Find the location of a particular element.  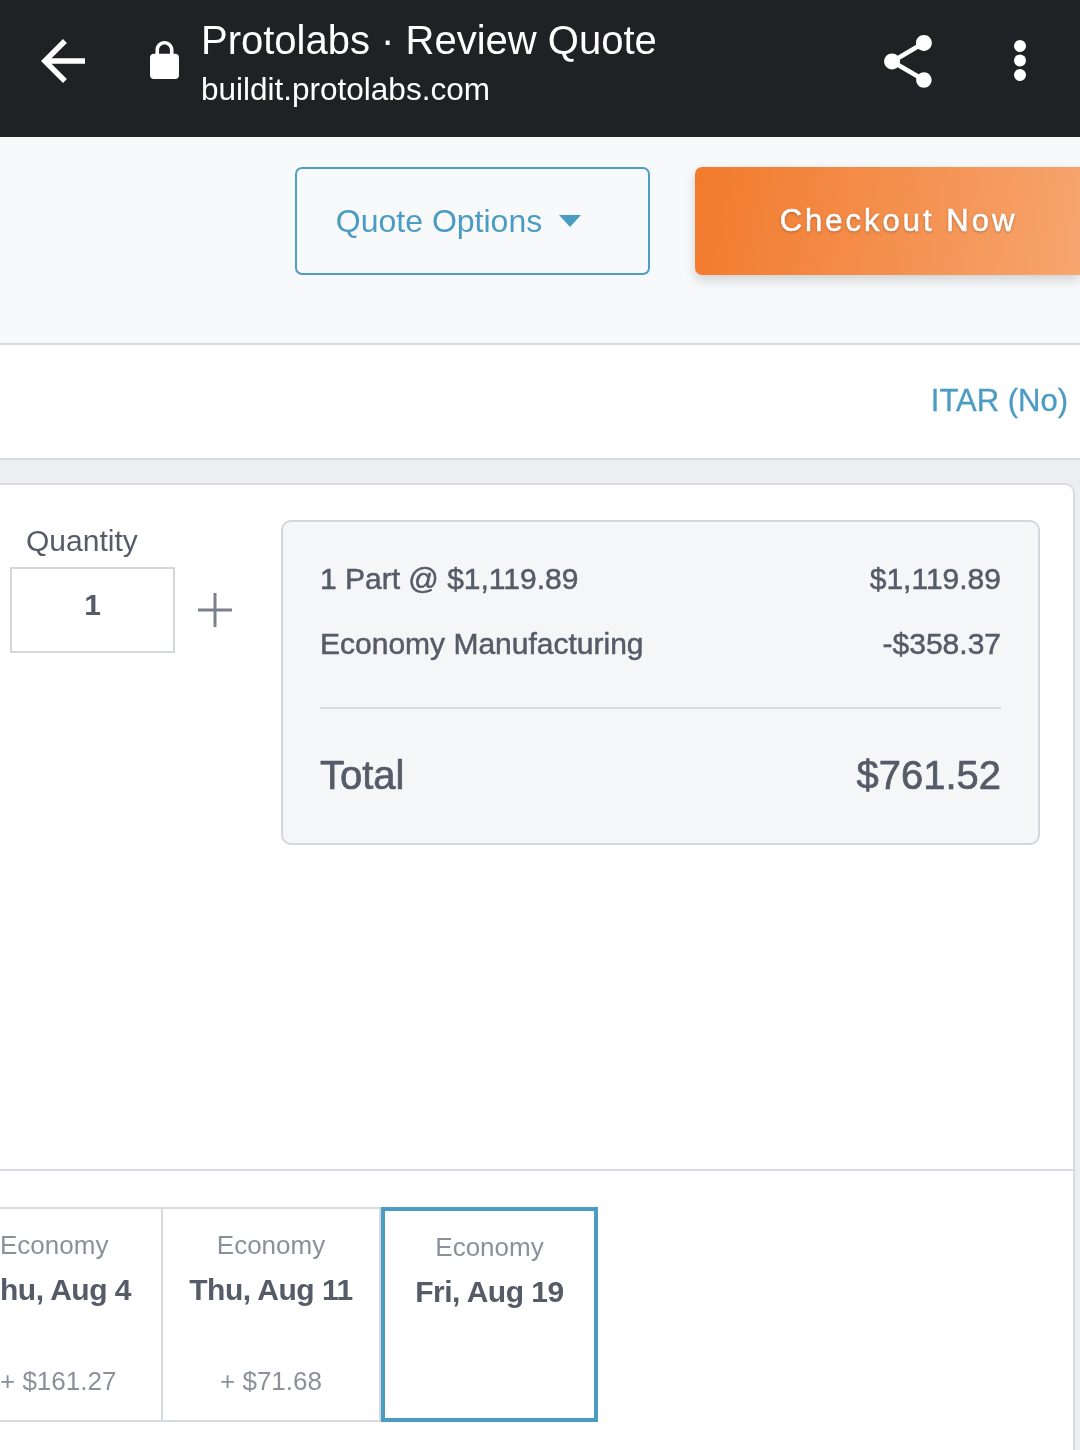

delivery-price: + $71.68 is located at coordinates (271, 1381).